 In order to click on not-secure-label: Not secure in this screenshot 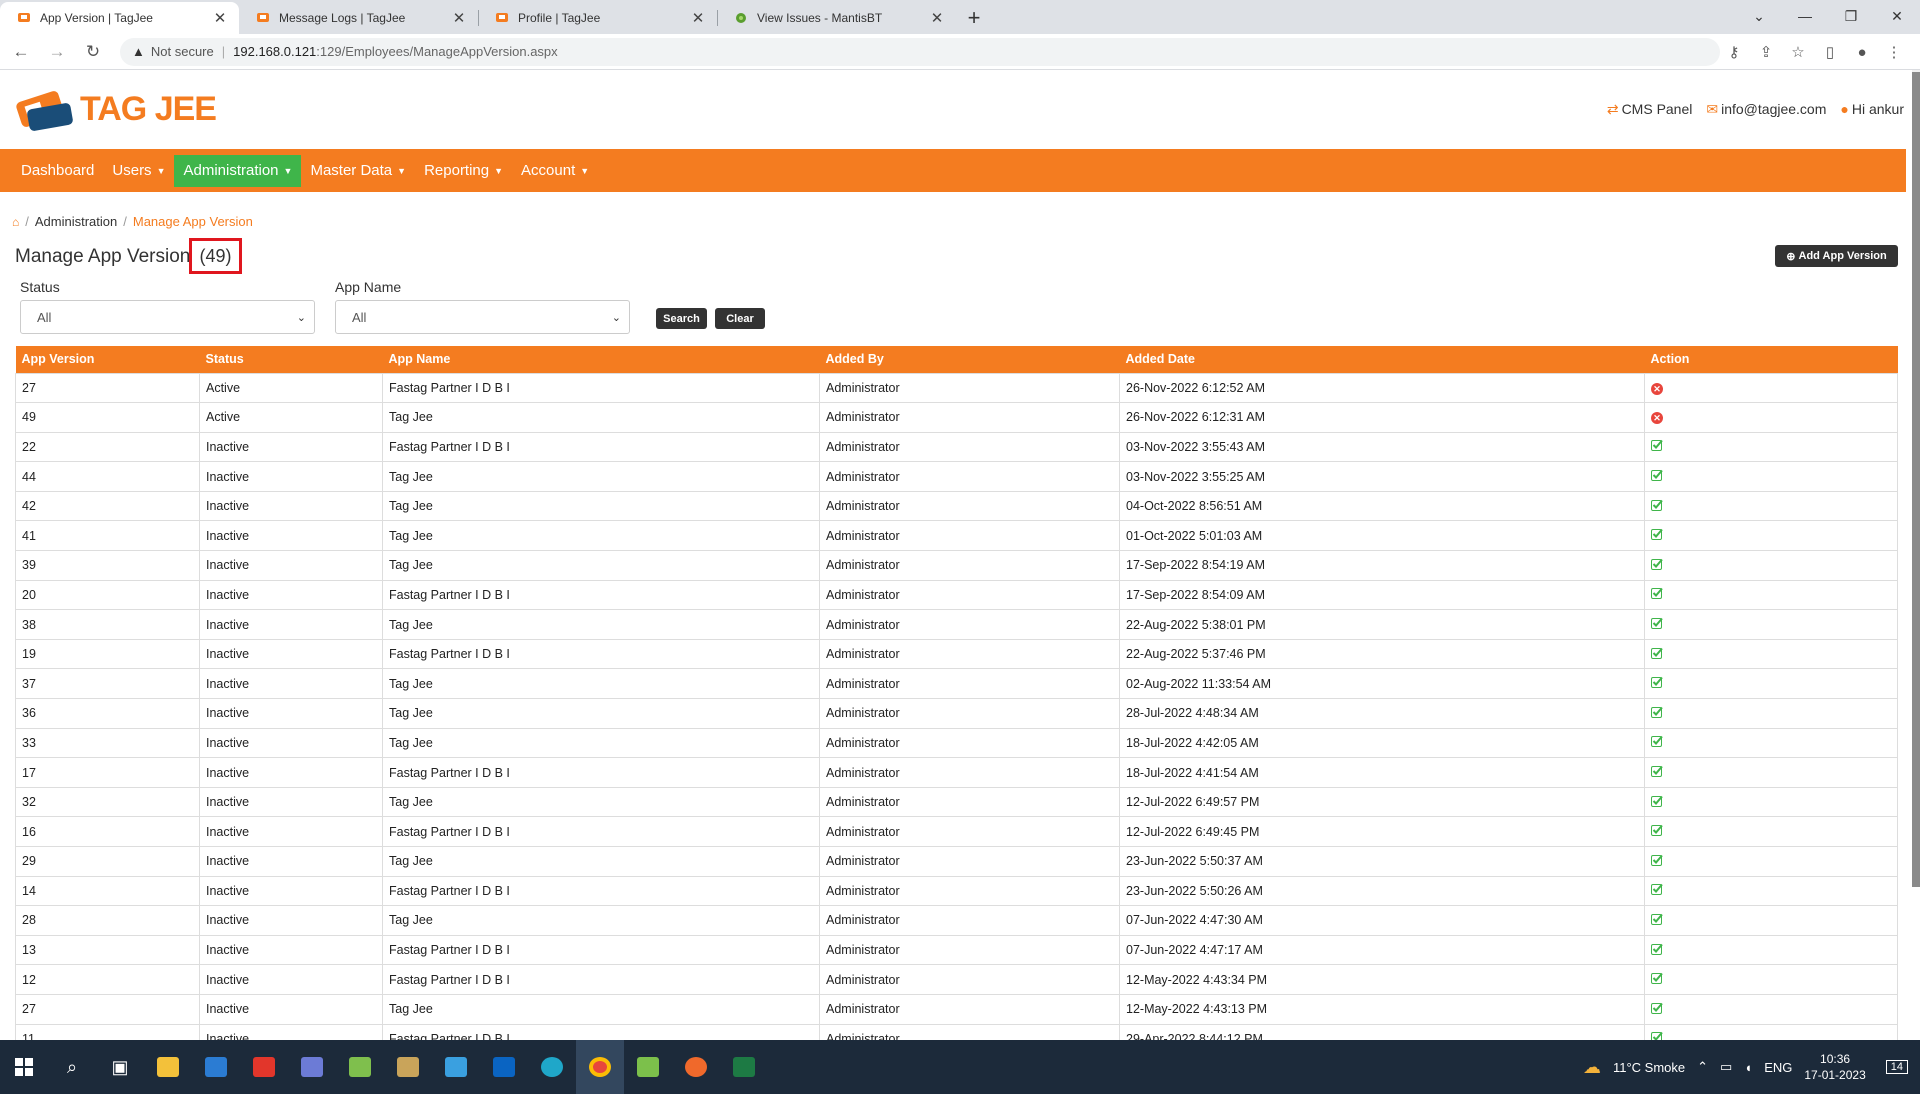, I will do `click(182, 51)`.